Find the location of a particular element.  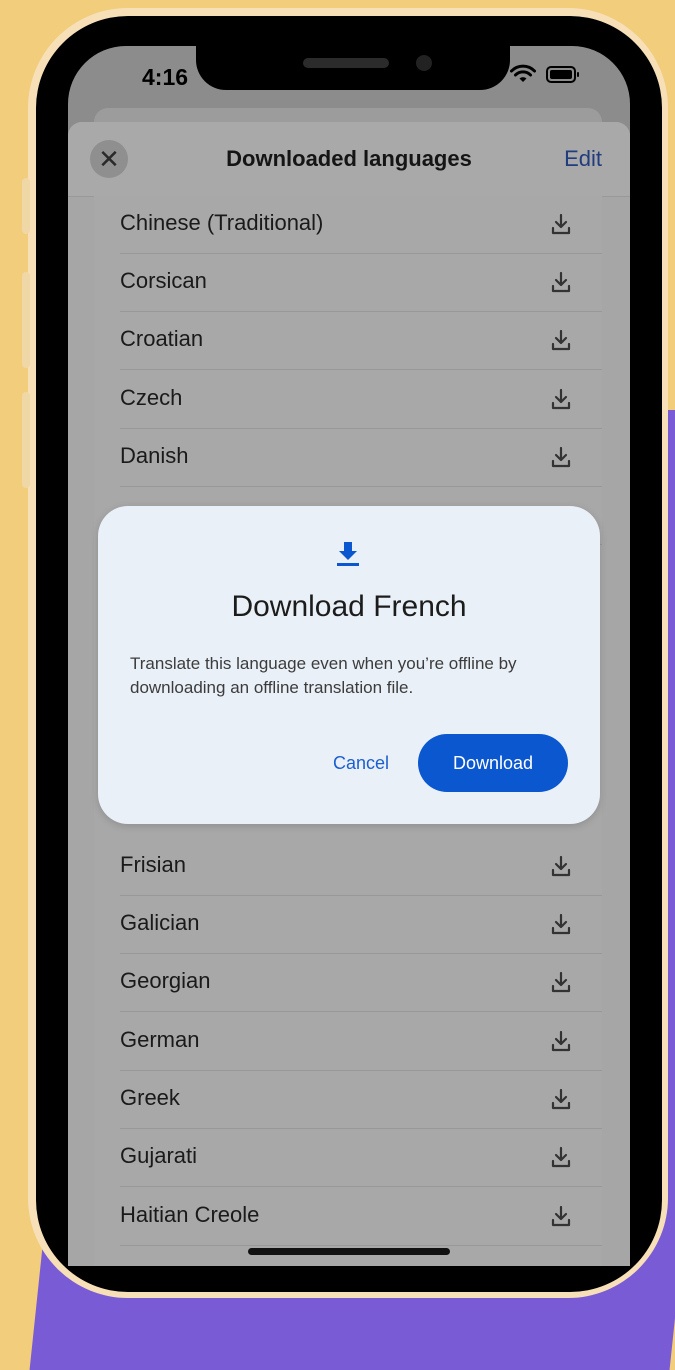

sheet-title: Downloaded languages is located at coordinates (349, 158).